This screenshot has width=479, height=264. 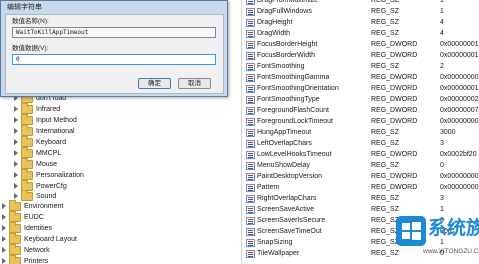 I want to click on value-row: LeftOverlapChars REG_SZ 3, so click(x=361, y=144).